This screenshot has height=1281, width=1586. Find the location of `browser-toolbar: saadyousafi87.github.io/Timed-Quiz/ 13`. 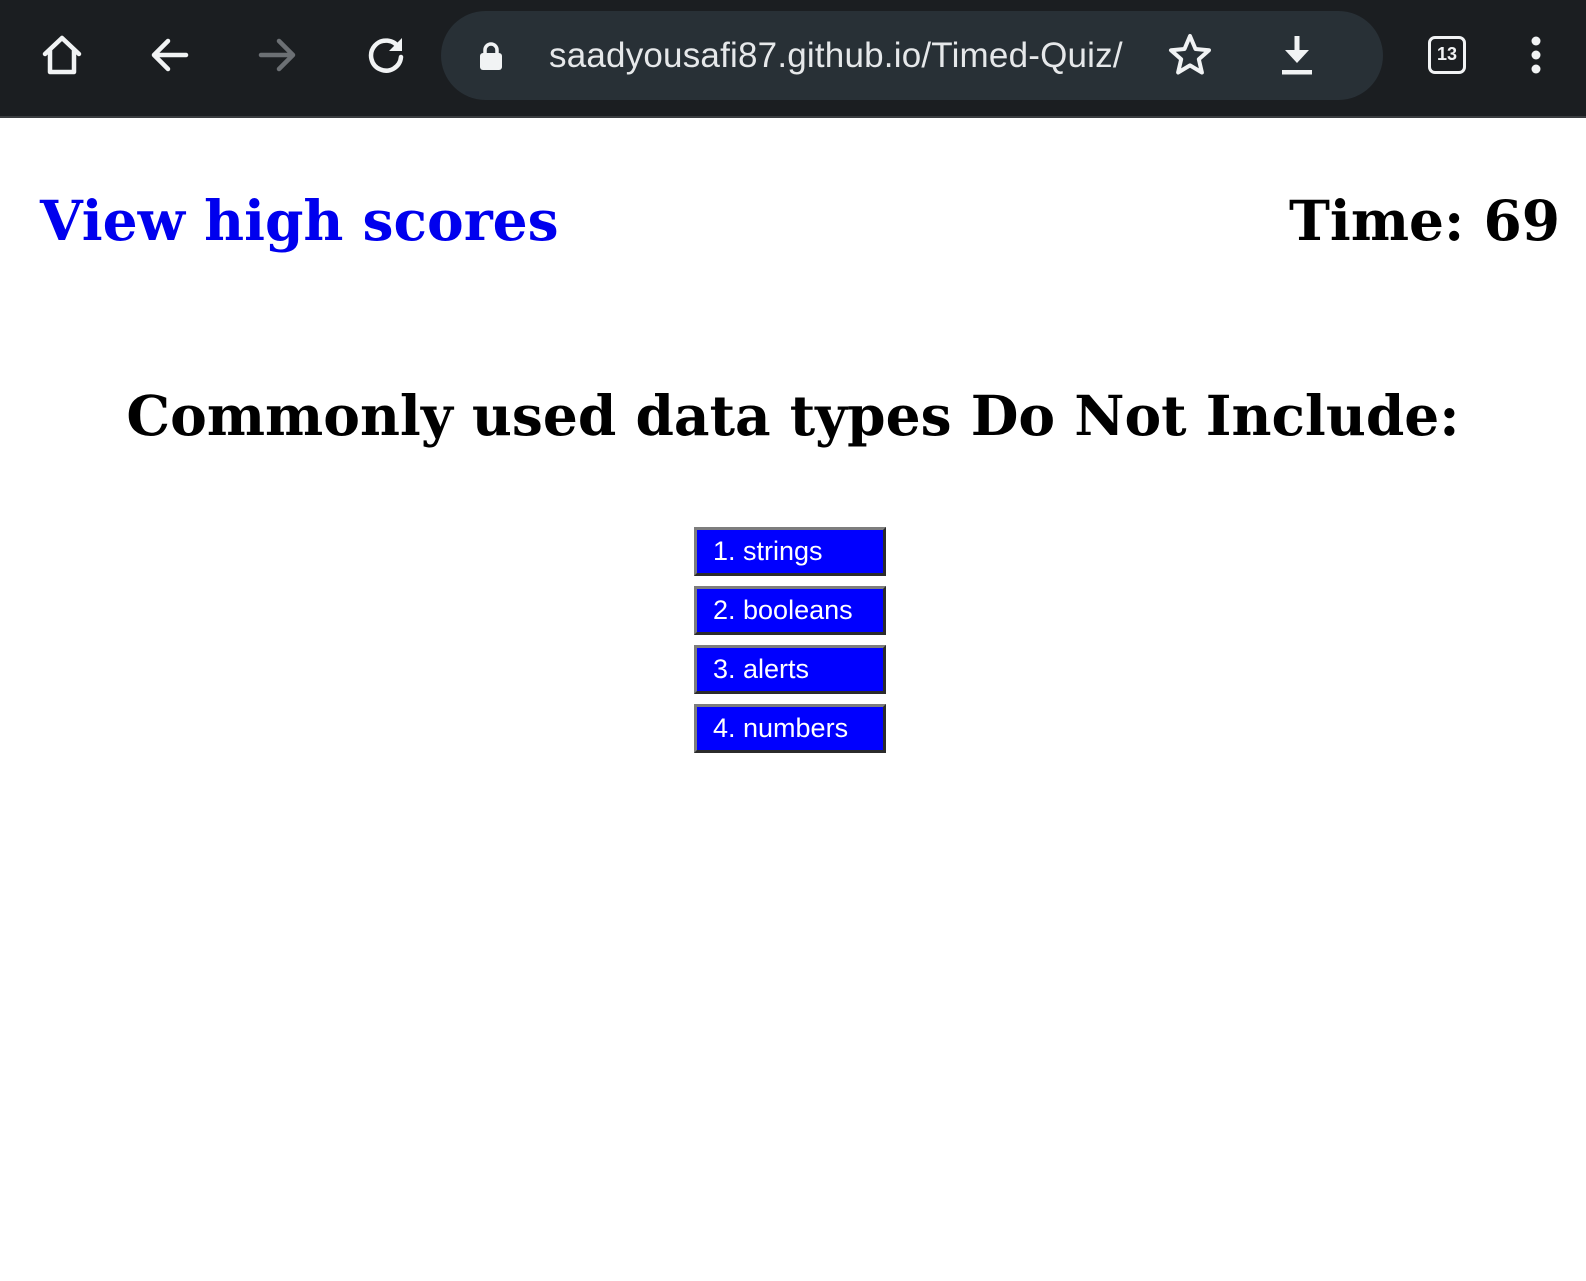

browser-toolbar: saadyousafi87.github.io/Timed-Quiz/ 13 is located at coordinates (793, 59).